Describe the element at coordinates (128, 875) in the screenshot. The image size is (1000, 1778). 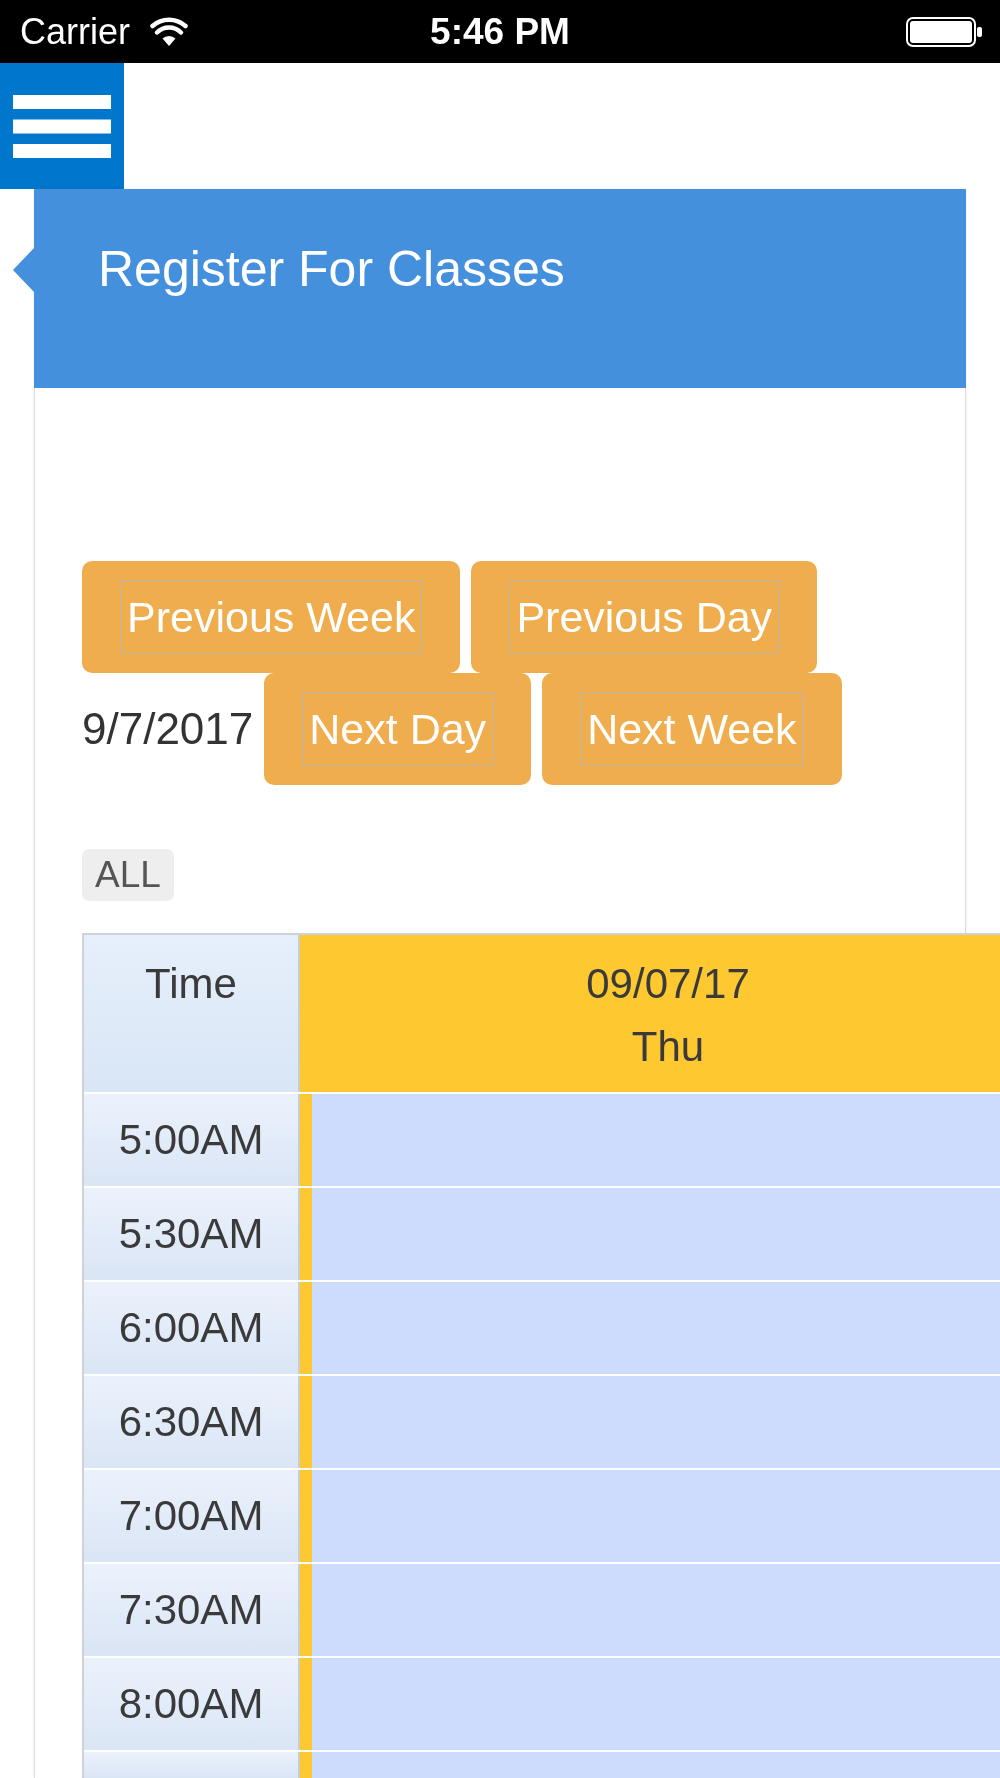
I see `filter-chip: ALL` at that location.